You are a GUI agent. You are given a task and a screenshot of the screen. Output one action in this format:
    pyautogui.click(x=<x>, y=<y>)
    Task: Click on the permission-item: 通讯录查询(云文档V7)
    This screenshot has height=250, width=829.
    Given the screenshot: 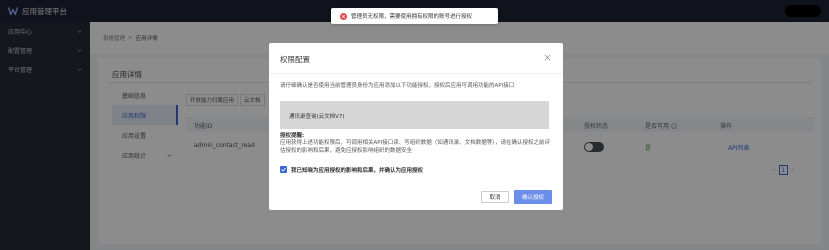 What is the action you would take?
    pyautogui.click(x=317, y=117)
    